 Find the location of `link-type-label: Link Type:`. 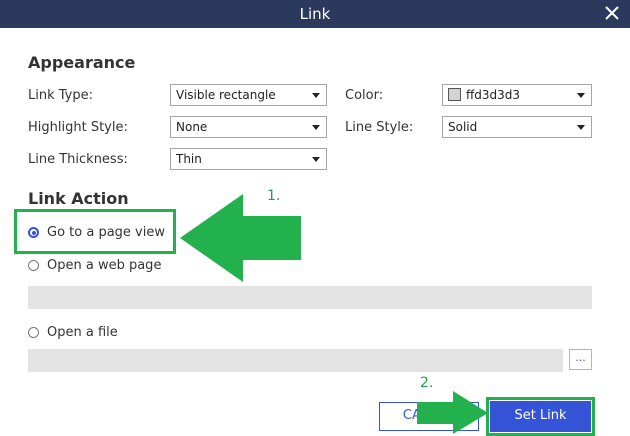

link-type-label: Link Type: is located at coordinates (60, 95).